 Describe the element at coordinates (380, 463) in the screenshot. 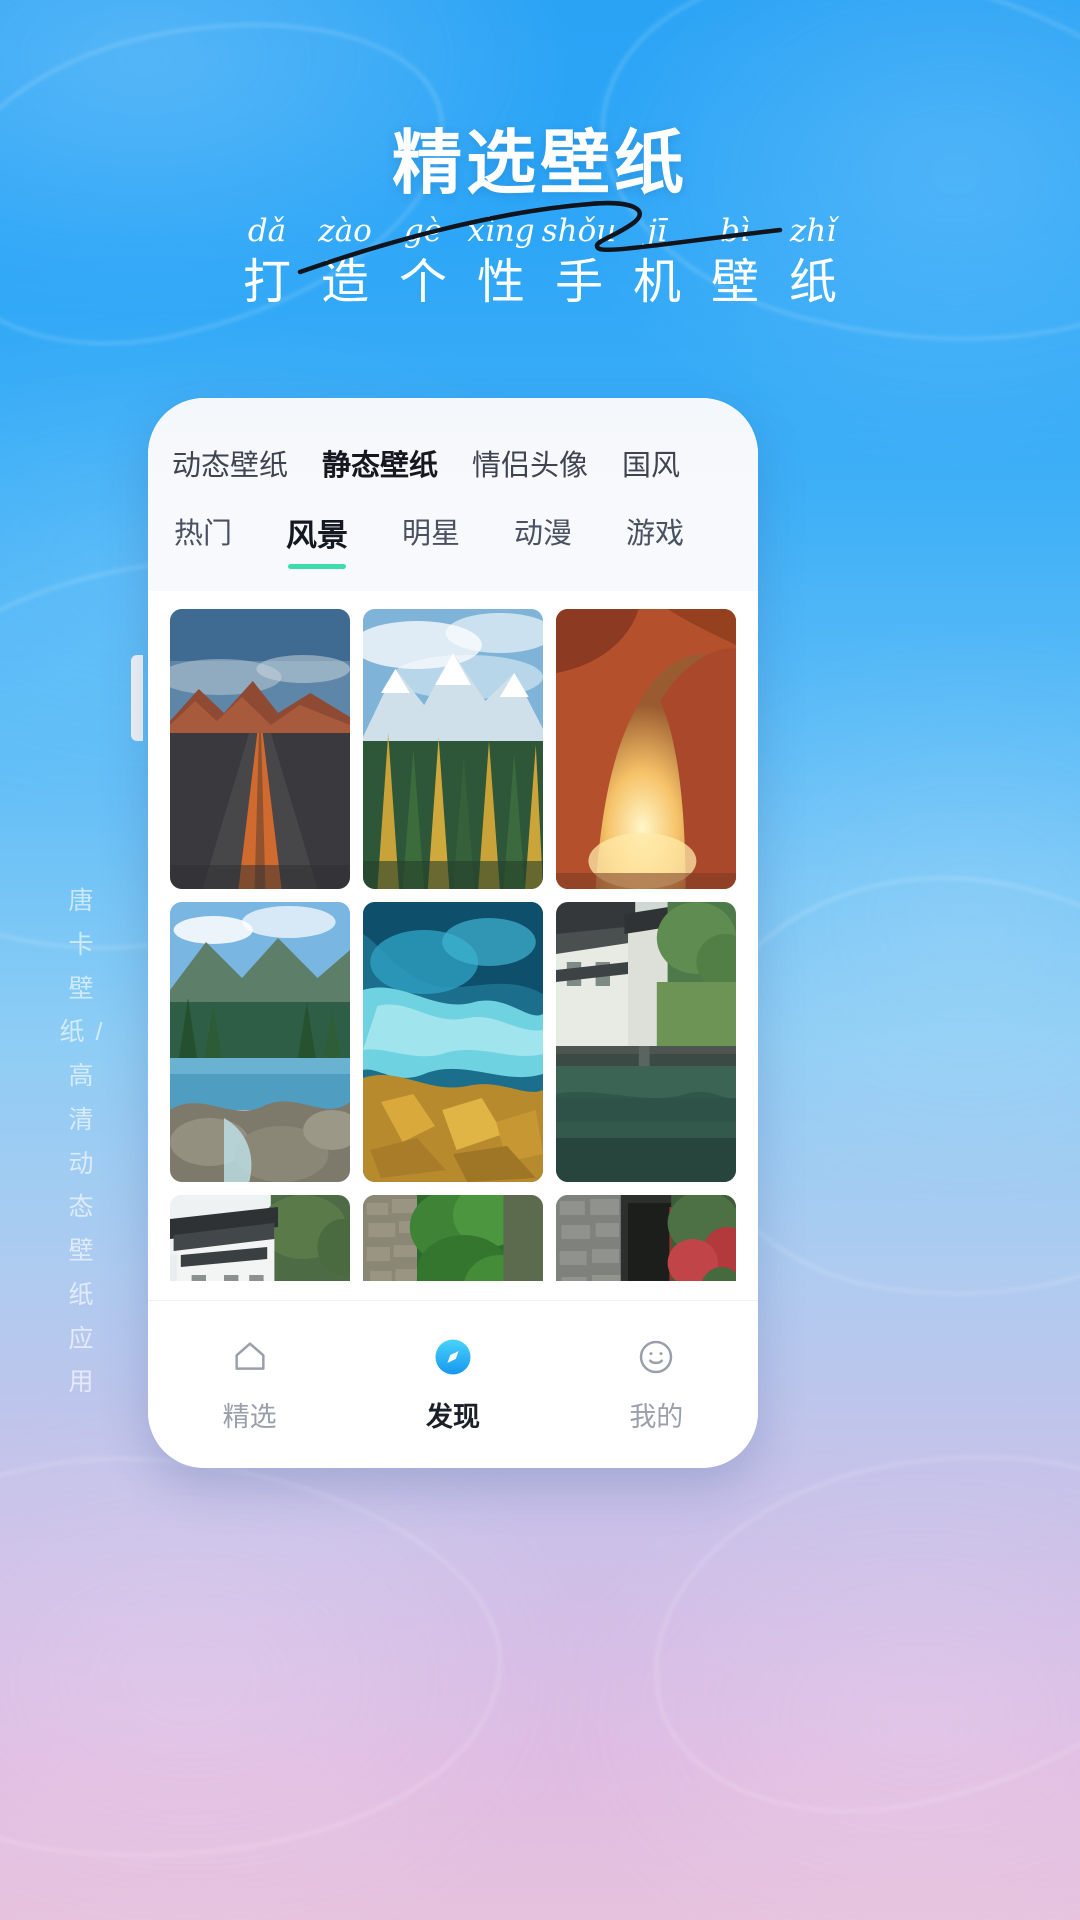

I see `tab-static-wallpaper: 静态壁纸` at that location.